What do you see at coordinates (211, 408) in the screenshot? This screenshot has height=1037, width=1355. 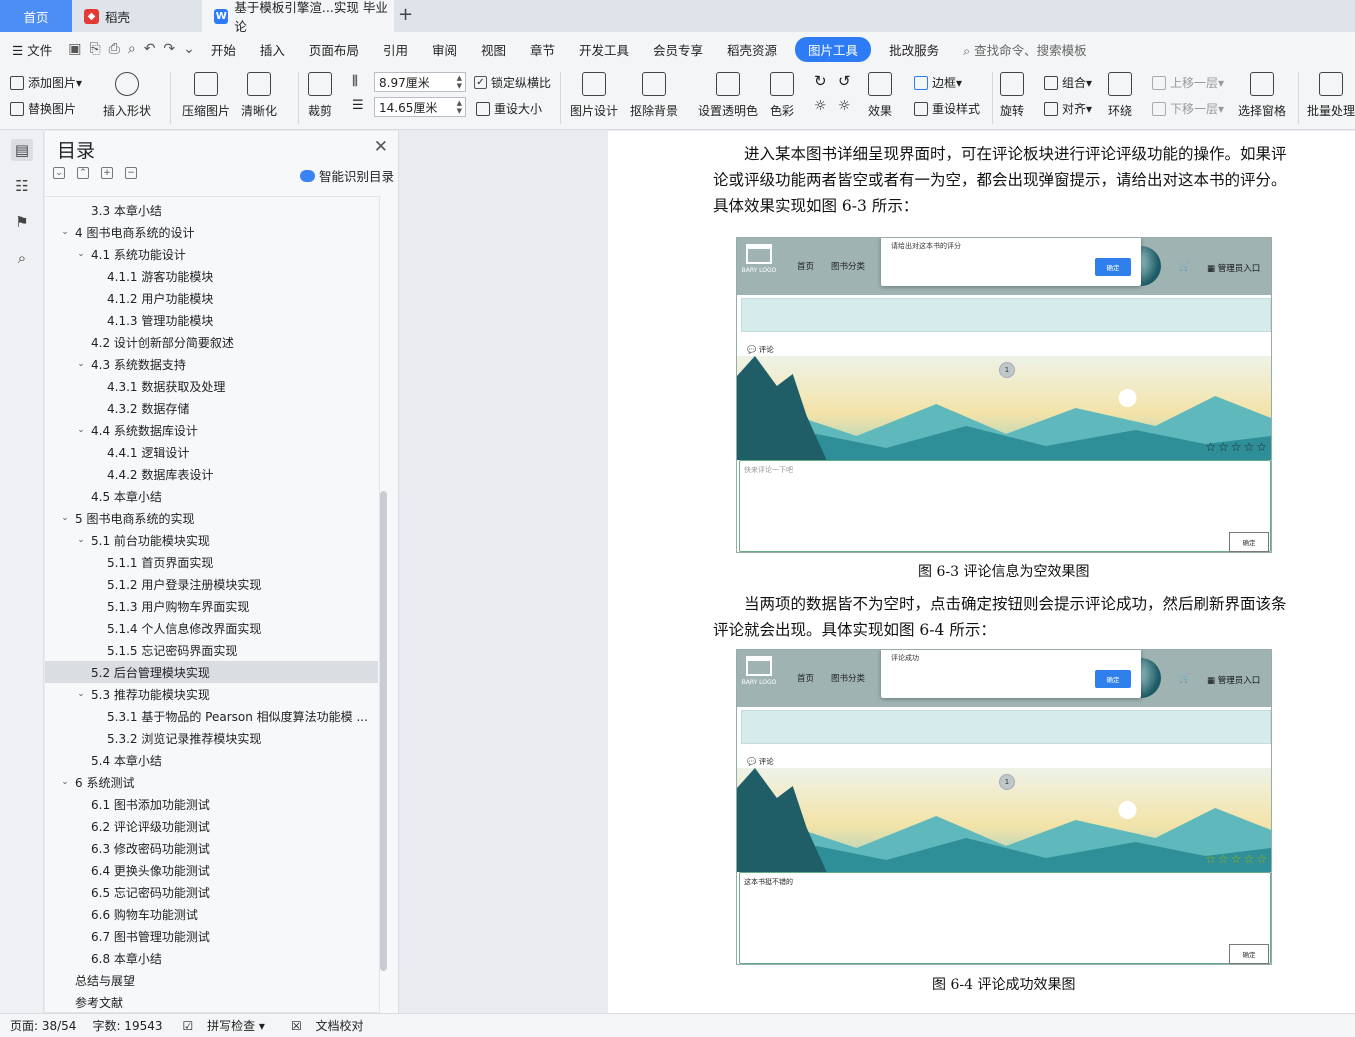 I see `toc-item: 4.3.2 数据存储` at bounding box center [211, 408].